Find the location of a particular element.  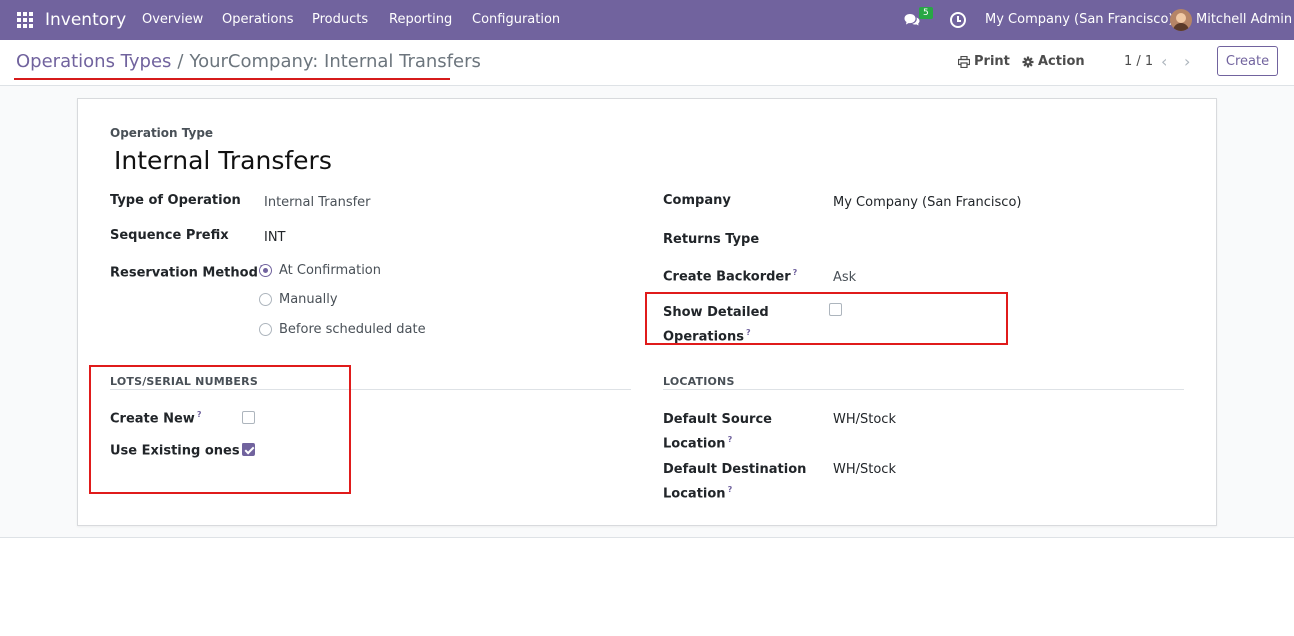

radio-manually is located at coordinates (265, 299).